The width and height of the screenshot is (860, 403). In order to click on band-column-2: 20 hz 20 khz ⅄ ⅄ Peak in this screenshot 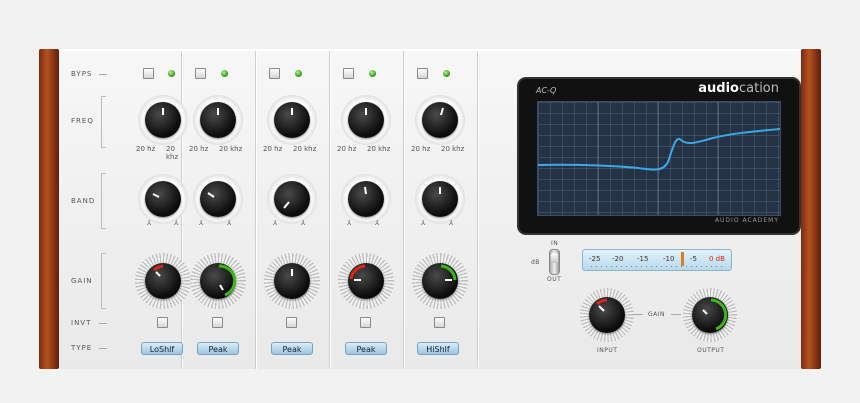, I will do `click(218, 210)`.